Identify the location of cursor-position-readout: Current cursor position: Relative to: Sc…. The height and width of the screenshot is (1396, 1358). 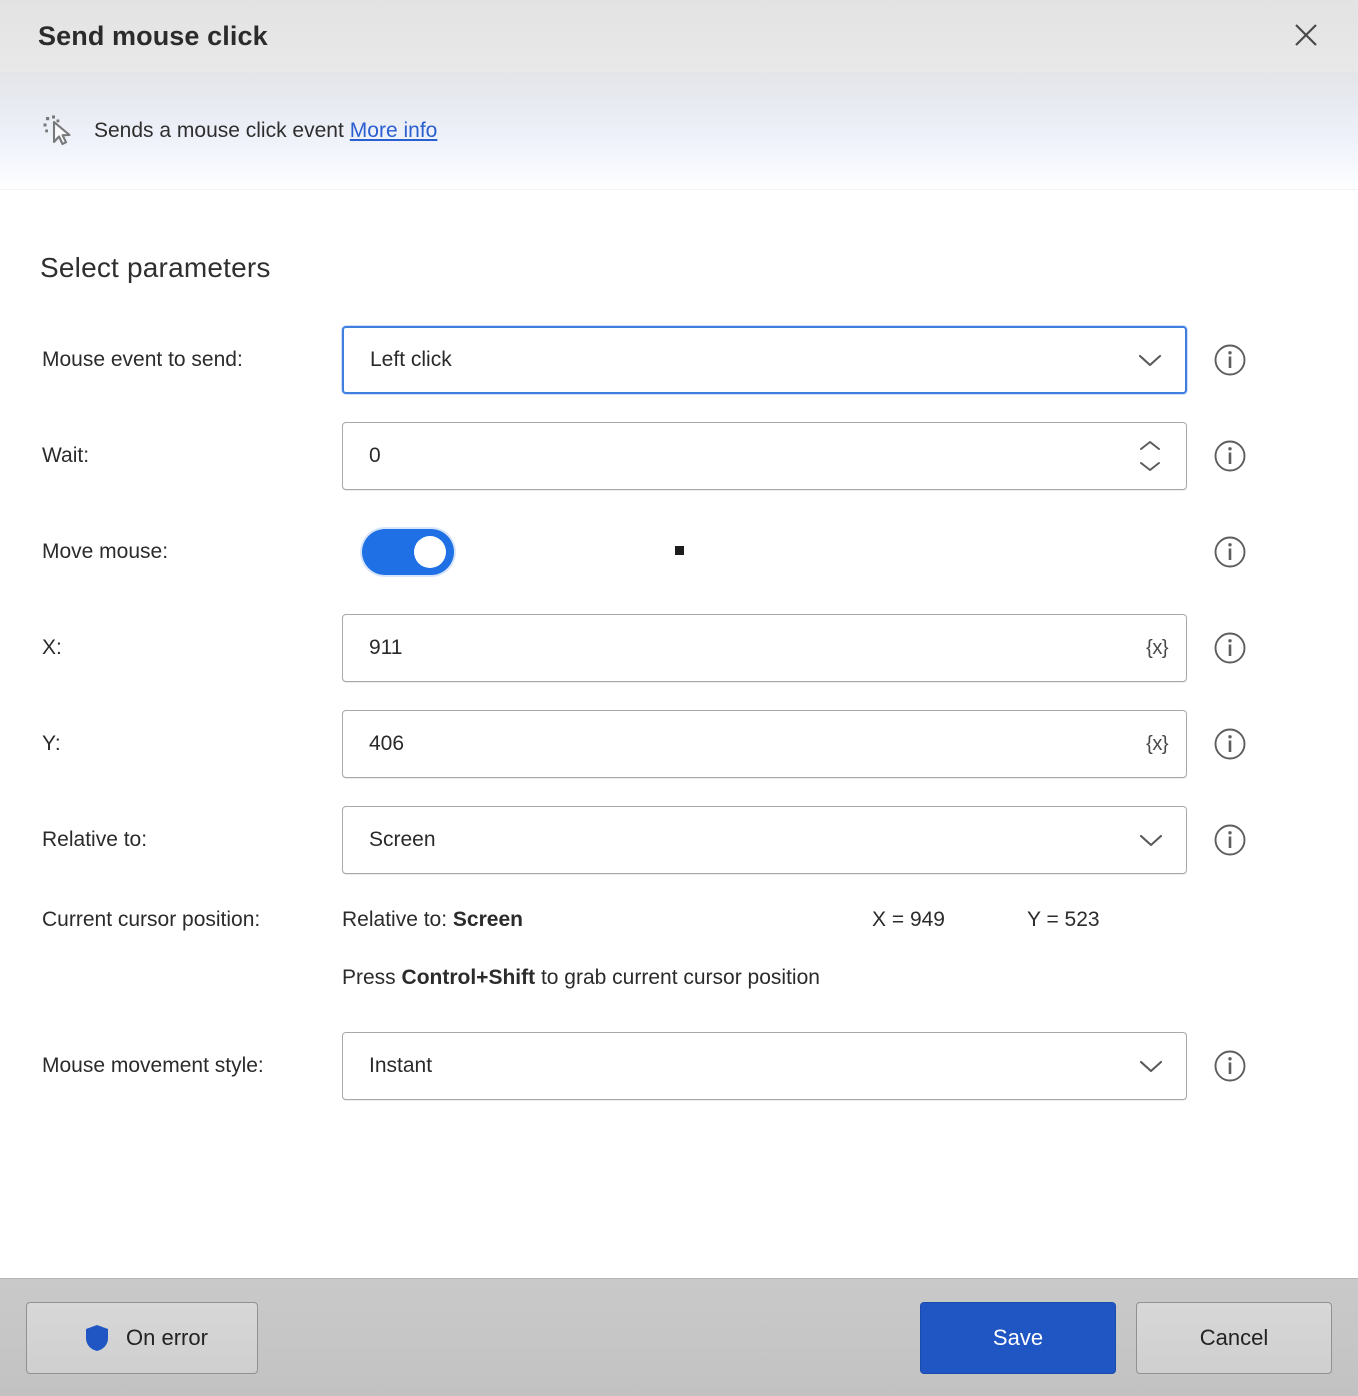
(700, 920).